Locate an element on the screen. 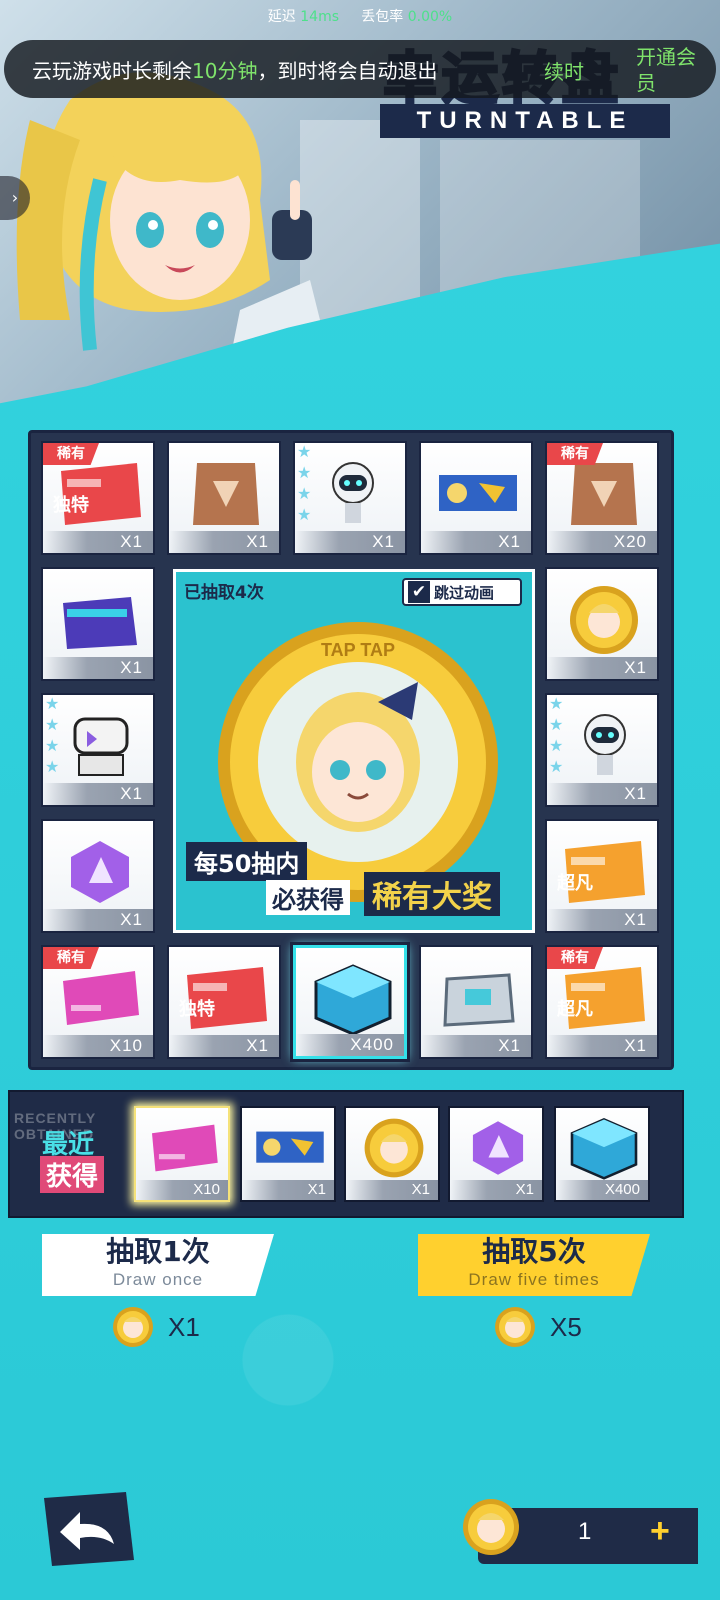 The height and width of the screenshot is (1600, 720). cloud-time-banner: 云玩游戏时长剩余 10分钟 ，到时将会自动退出 续时 开通会员 is located at coordinates (360, 69).